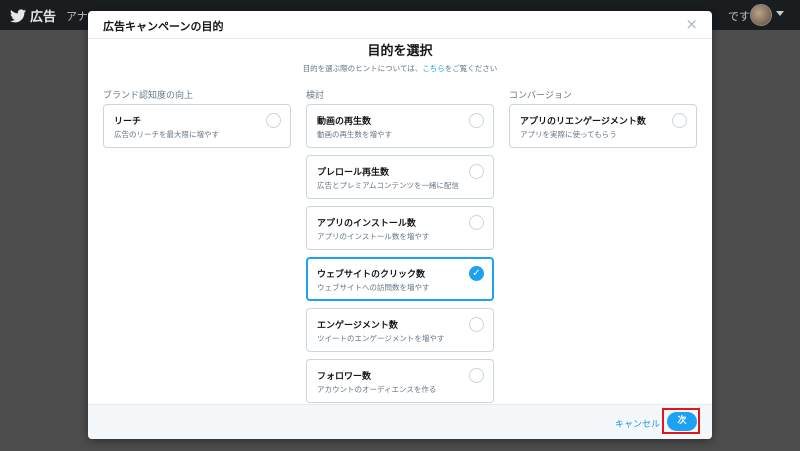 The width and height of the screenshot is (800, 451). What do you see at coordinates (354, 134) in the screenshot?
I see `objective-desc: 動画の再生数を増やす` at bounding box center [354, 134].